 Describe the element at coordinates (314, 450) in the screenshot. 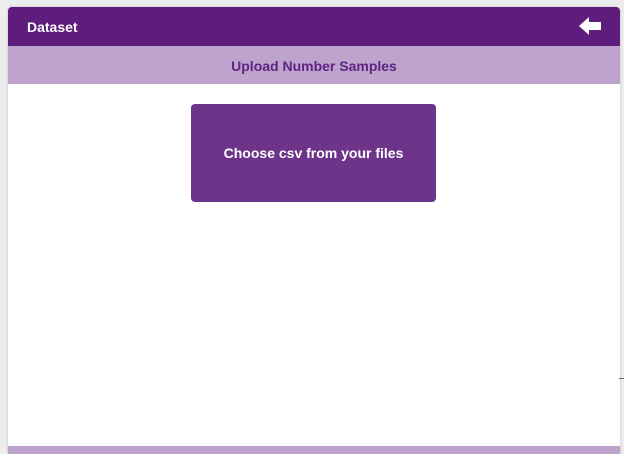

I see `footer-strip` at that location.